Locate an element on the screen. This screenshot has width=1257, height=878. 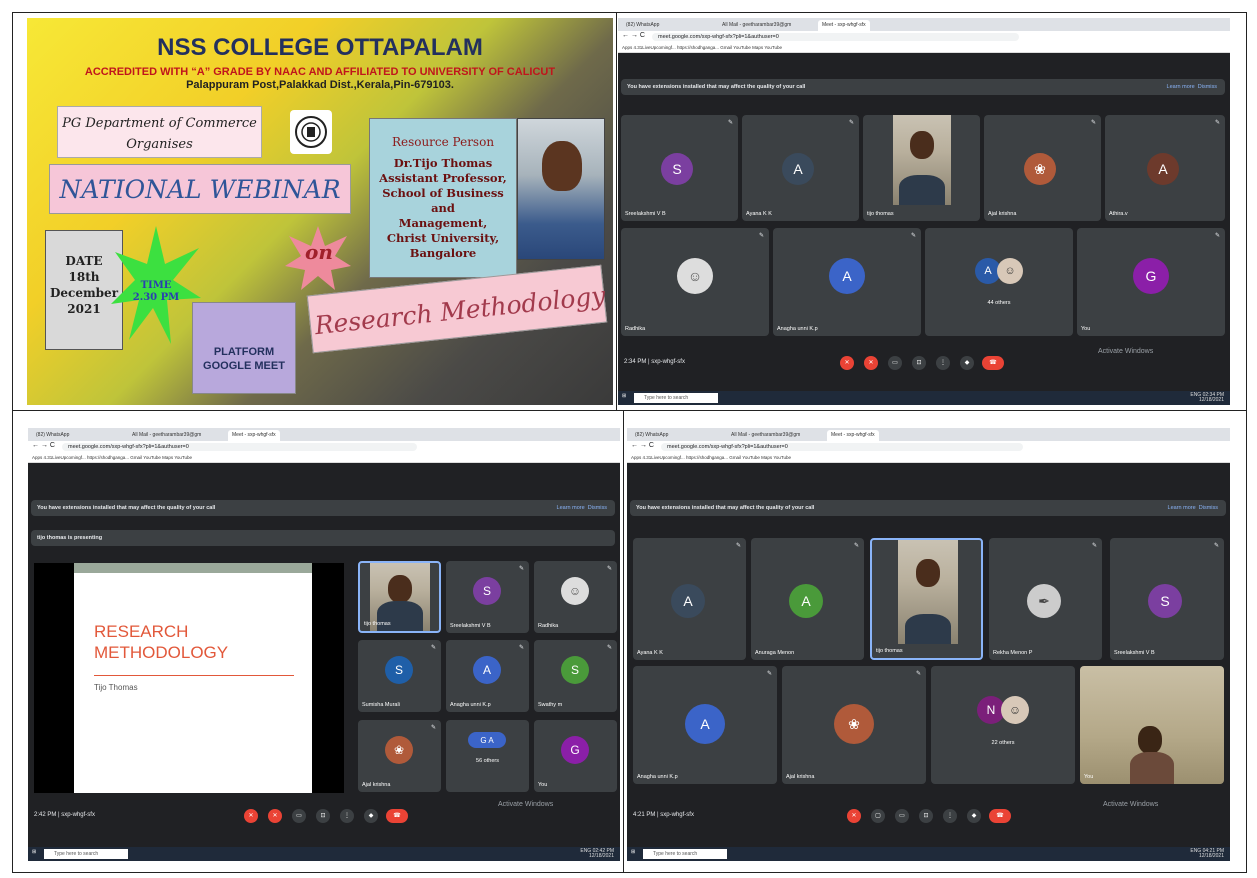
slide-header-strip is located at coordinates (193, 568).